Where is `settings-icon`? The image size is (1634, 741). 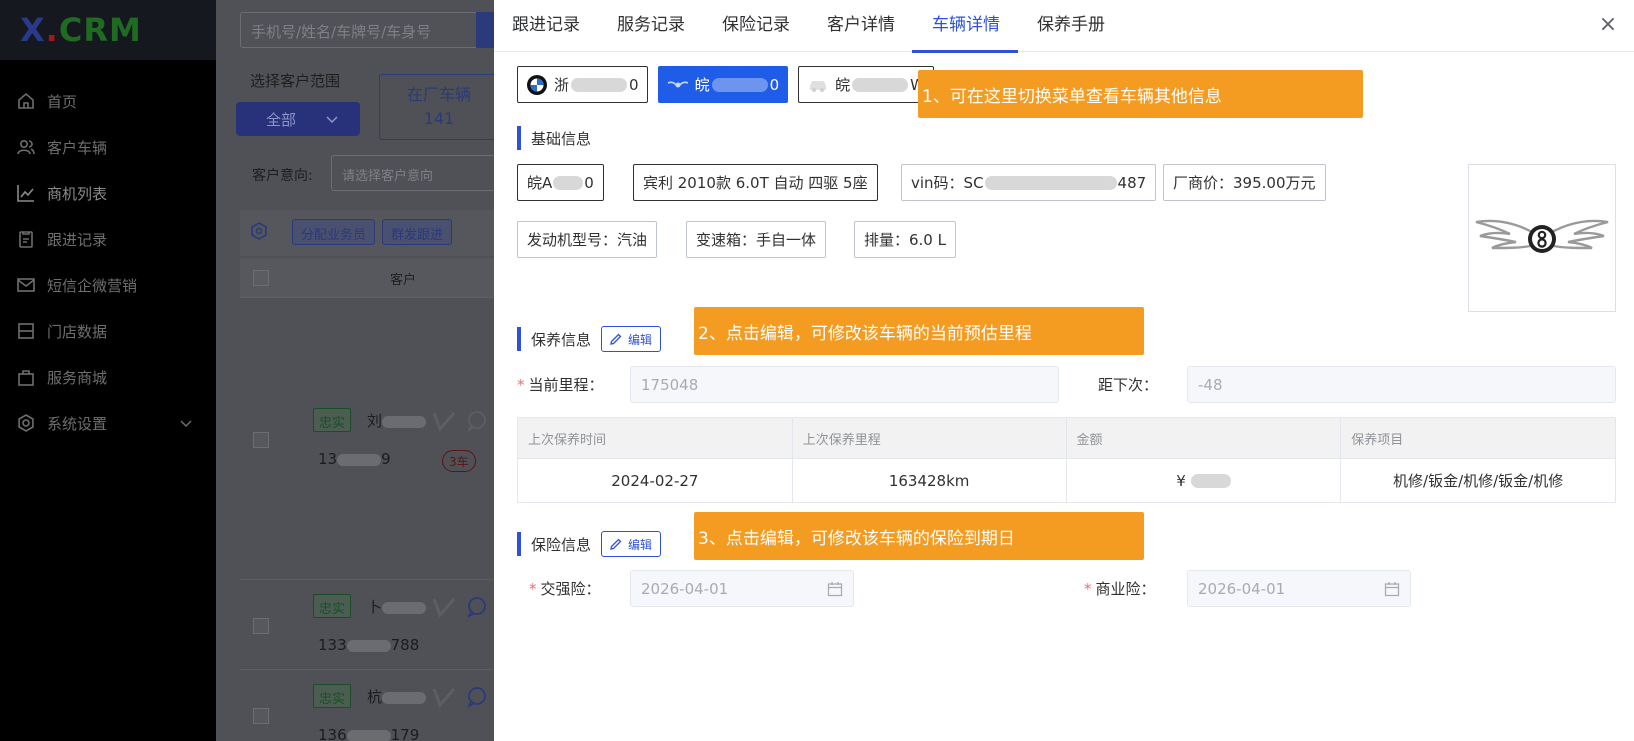 settings-icon is located at coordinates (259, 233).